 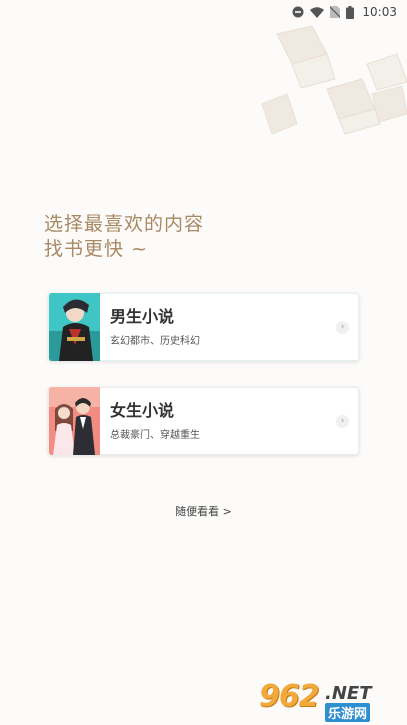 What do you see at coordinates (124, 237) in the screenshot?
I see `headline: 选择最喜欢的内容 找书更快 ~` at bounding box center [124, 237].